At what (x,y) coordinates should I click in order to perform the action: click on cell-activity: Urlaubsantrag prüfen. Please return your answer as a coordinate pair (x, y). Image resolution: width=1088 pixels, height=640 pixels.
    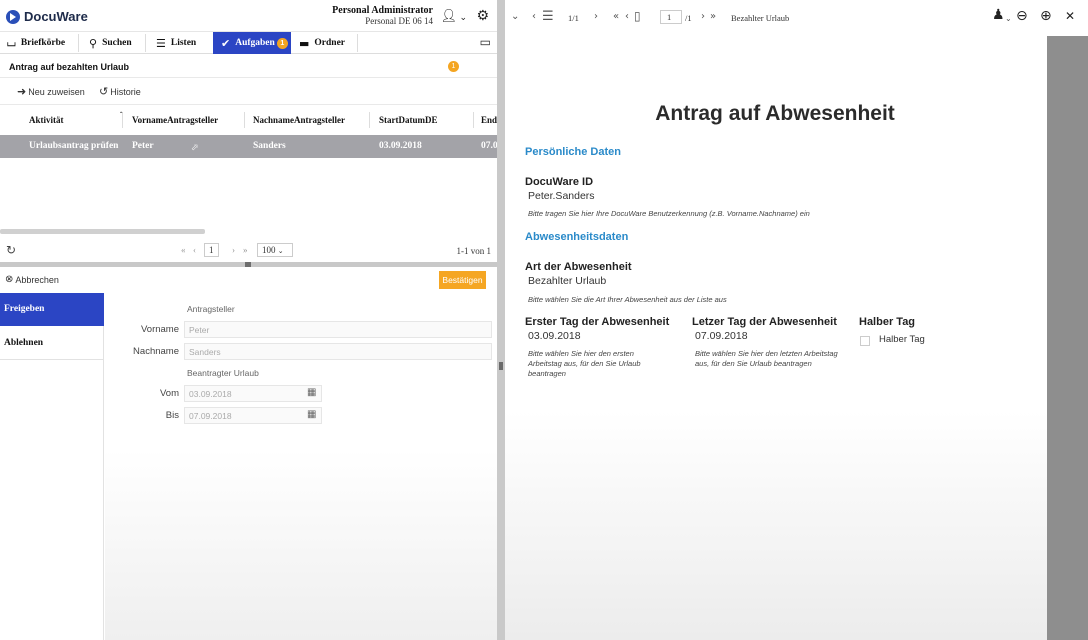
    Looking at the image, I should click on (74, 146).